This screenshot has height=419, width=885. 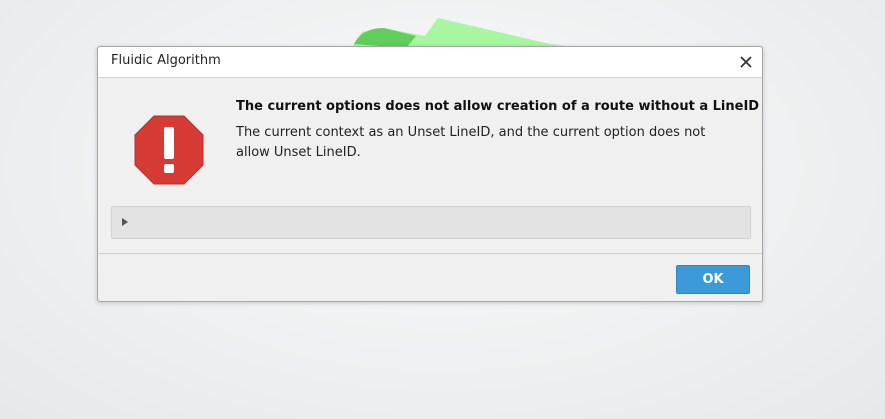 I want to click on close-icon, so click(x=746, y=62).